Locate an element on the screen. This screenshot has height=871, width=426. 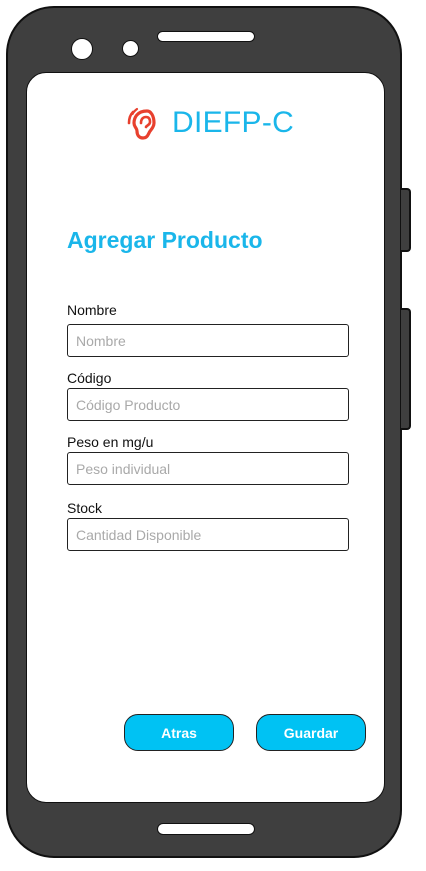
peso-input is located at coordinates (208, 468).